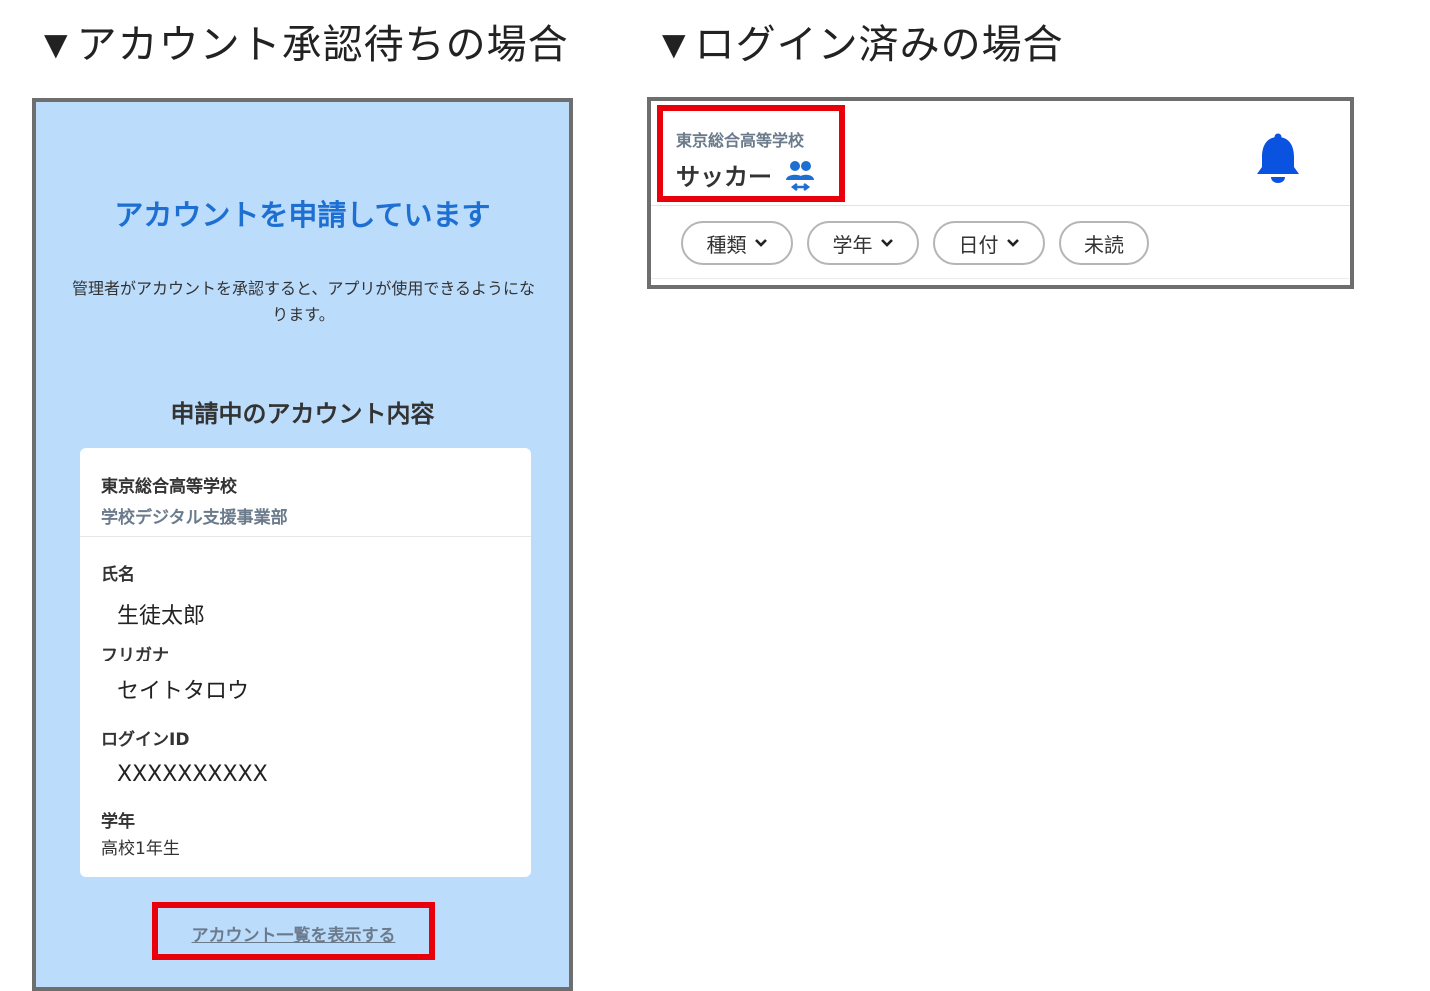  I want to click on field-label-furigana: フリガナ, so click(135, 653).